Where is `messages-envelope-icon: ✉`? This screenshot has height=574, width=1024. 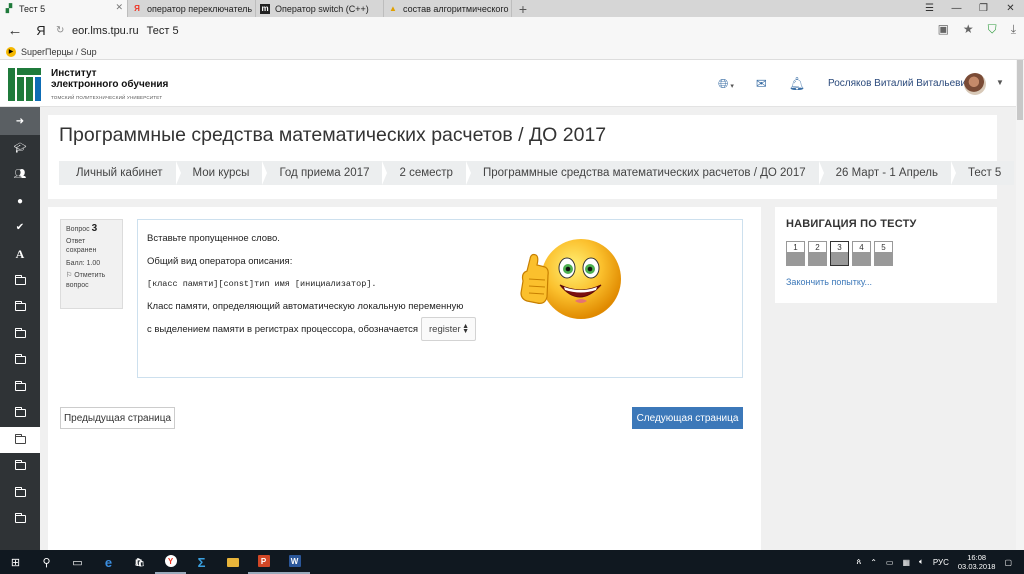
messages-envelope-icon: ✉ is located at coordinates (761, 84).